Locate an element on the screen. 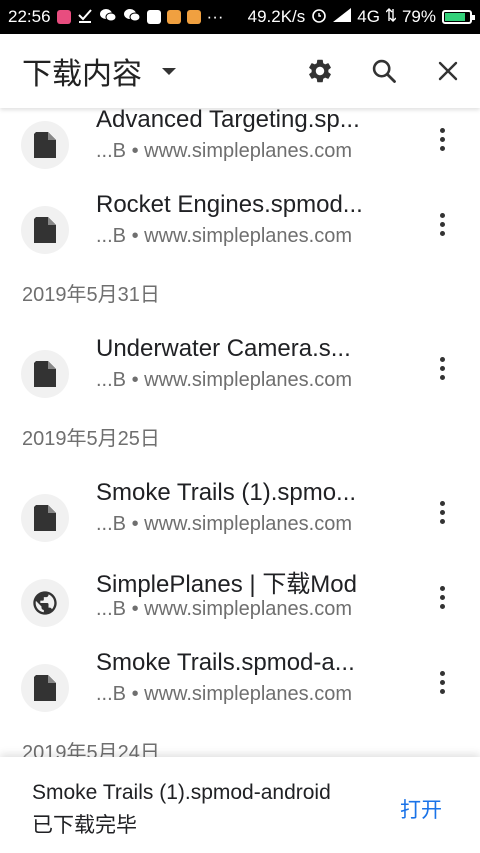 This screenshot has width=480, height=853. search-icon is located at coordinates (384, 71).